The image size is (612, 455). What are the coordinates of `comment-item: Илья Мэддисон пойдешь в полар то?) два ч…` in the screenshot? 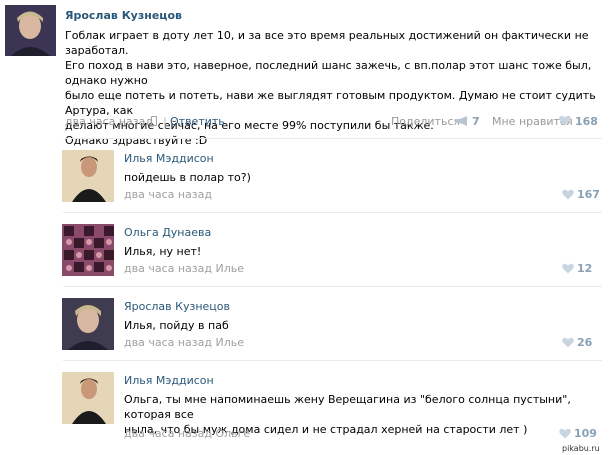 It's located at (333, 178).